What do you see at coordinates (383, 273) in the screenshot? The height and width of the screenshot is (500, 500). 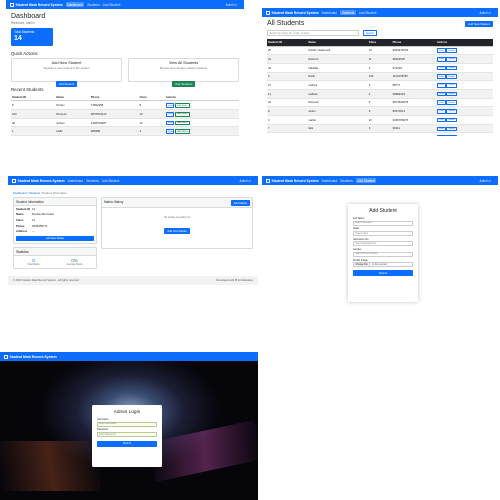 I see `submit-button: Submit` at bounding box center [383, 273].